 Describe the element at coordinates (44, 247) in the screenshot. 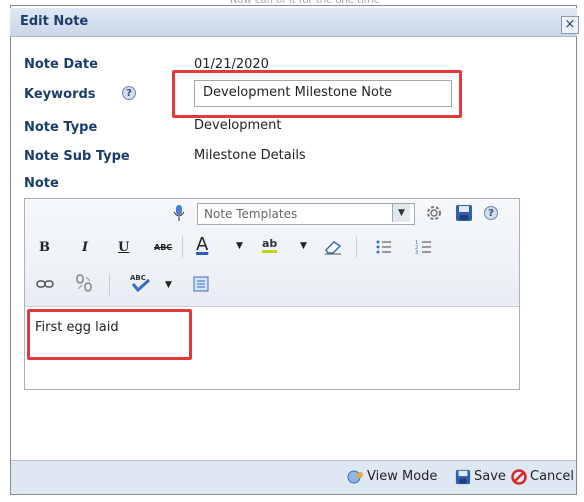

I see `bold-button: B` at that location.